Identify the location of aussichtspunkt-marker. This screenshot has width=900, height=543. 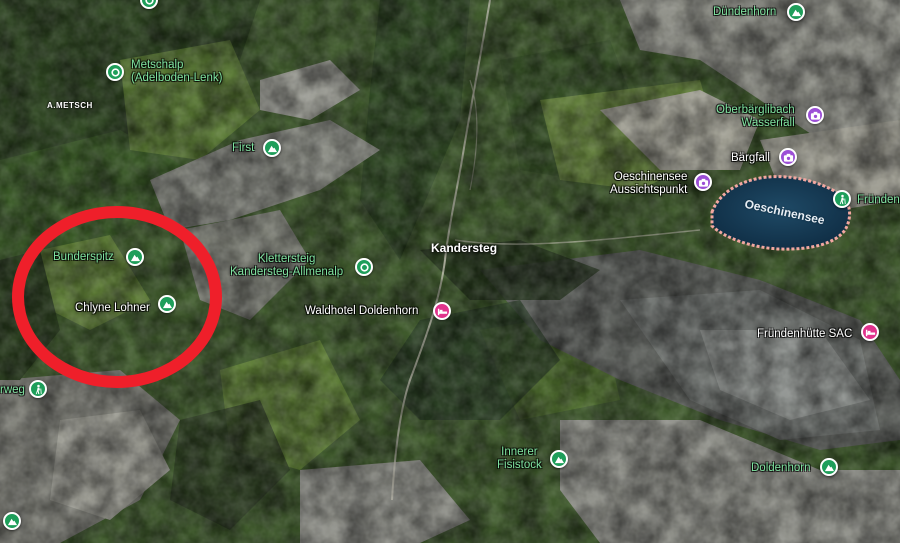
(703, 182).